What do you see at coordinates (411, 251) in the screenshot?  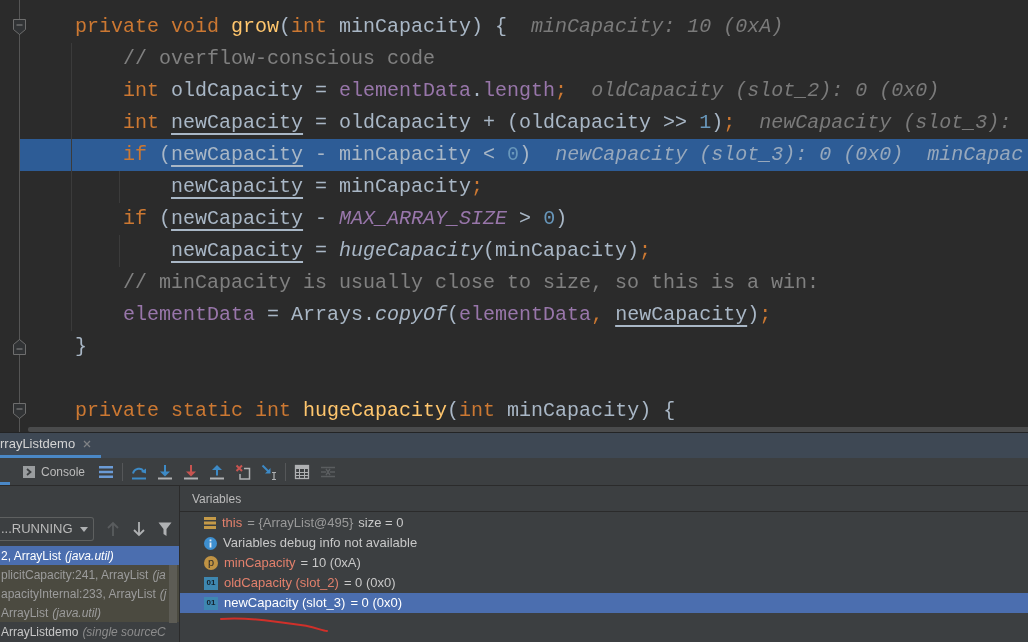 I see `code-line: newCapacity = hugeCapacity(minCapacity);` at bounding box center [411, 251].